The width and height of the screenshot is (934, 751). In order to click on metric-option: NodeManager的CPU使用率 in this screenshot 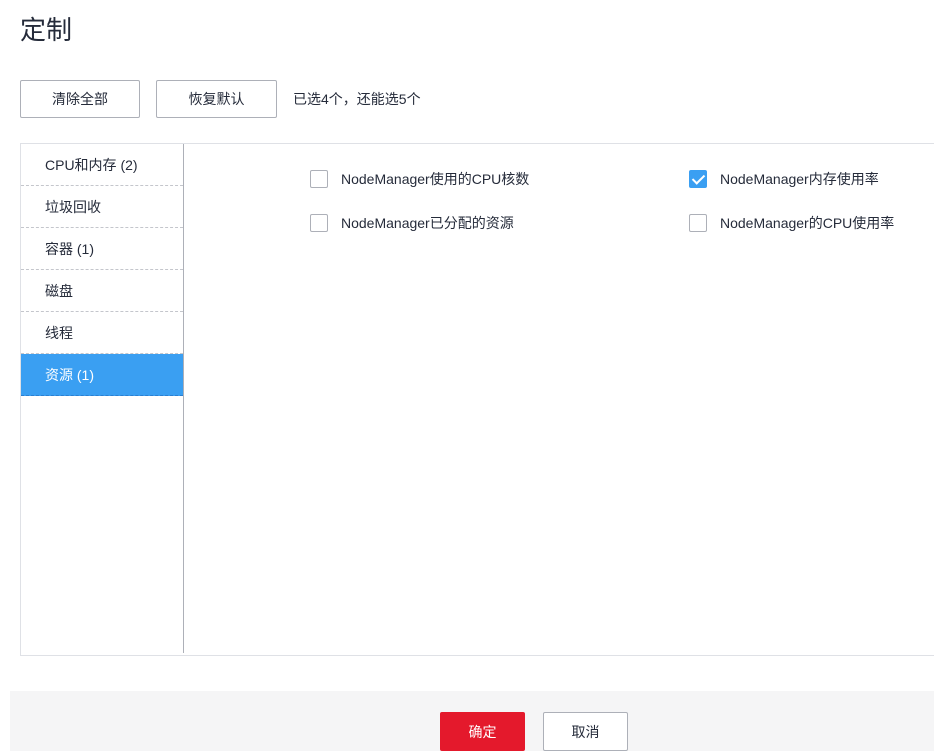, I will do `click(791, 223)`.